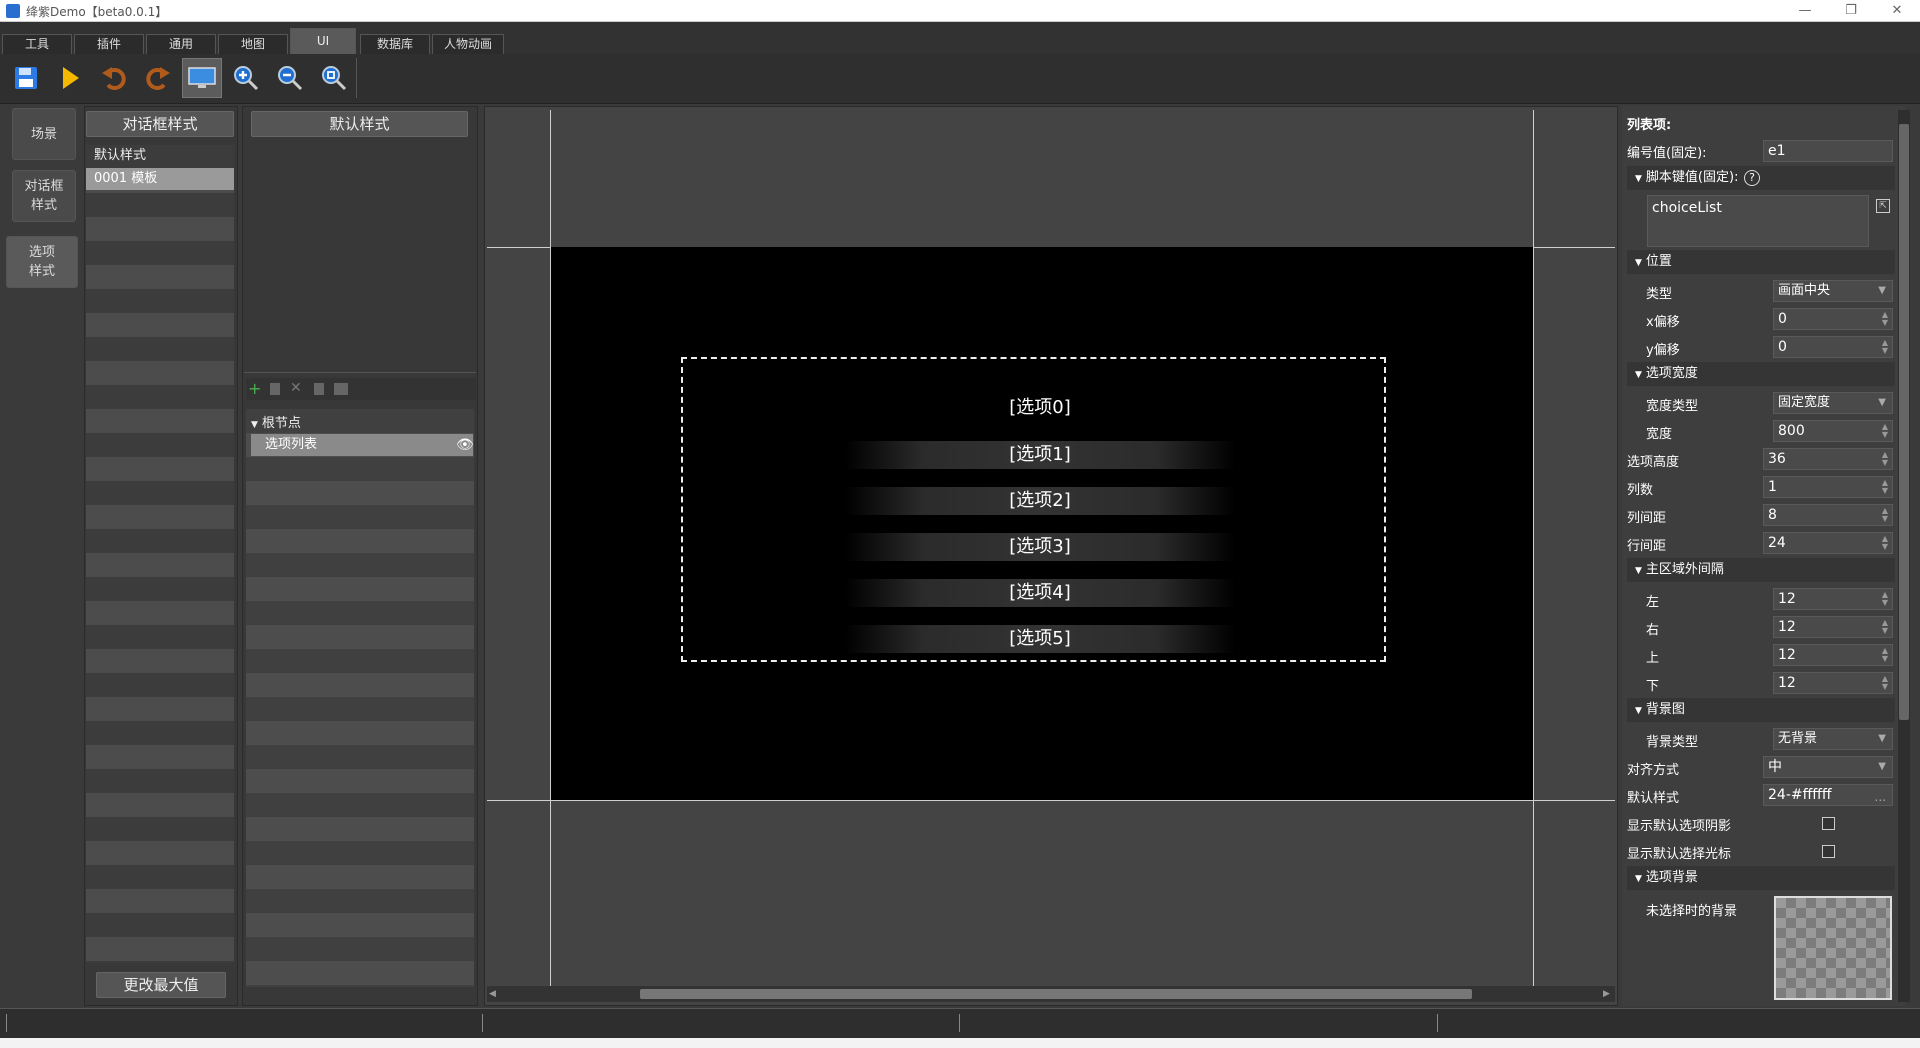 The height and width of the screenshot is (1048, 1920). Describe the element at coordinates (1804, 402) in the screenshot. I see `width-type-value: 固定宽度` at that location.